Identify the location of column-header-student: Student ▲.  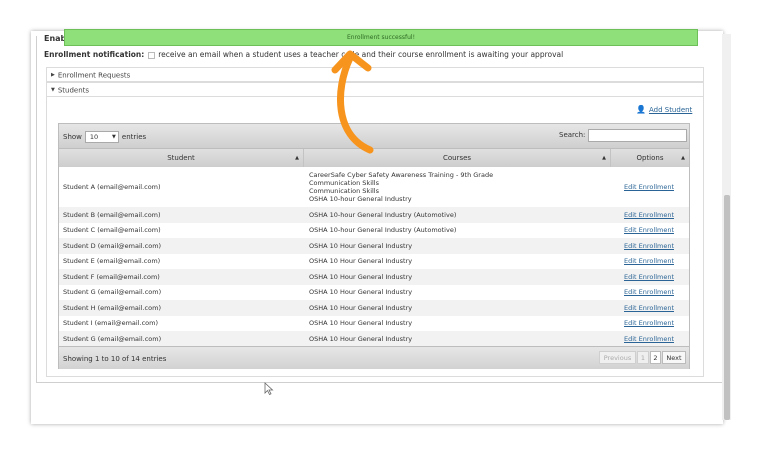
(181, 158).